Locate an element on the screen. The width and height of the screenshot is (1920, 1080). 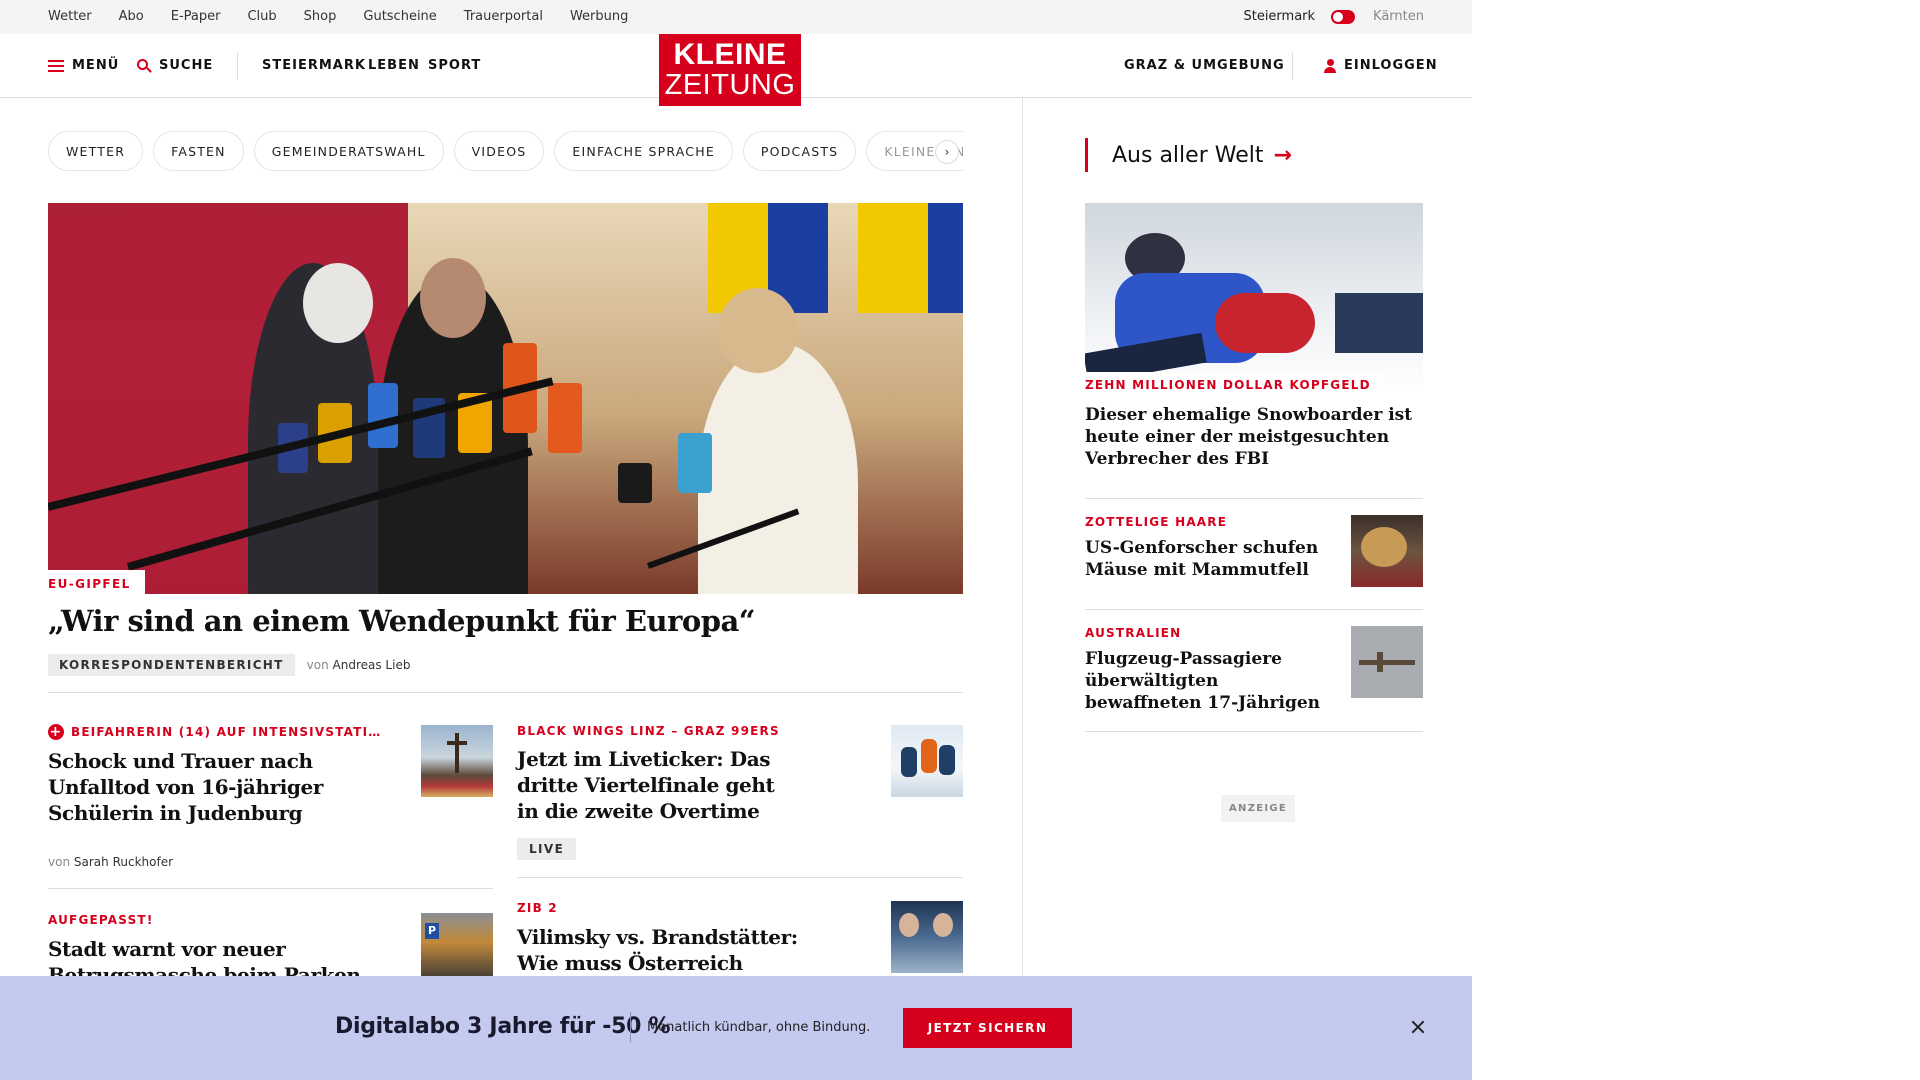
search-button: SUCHE is located at coordinates (175, 65).